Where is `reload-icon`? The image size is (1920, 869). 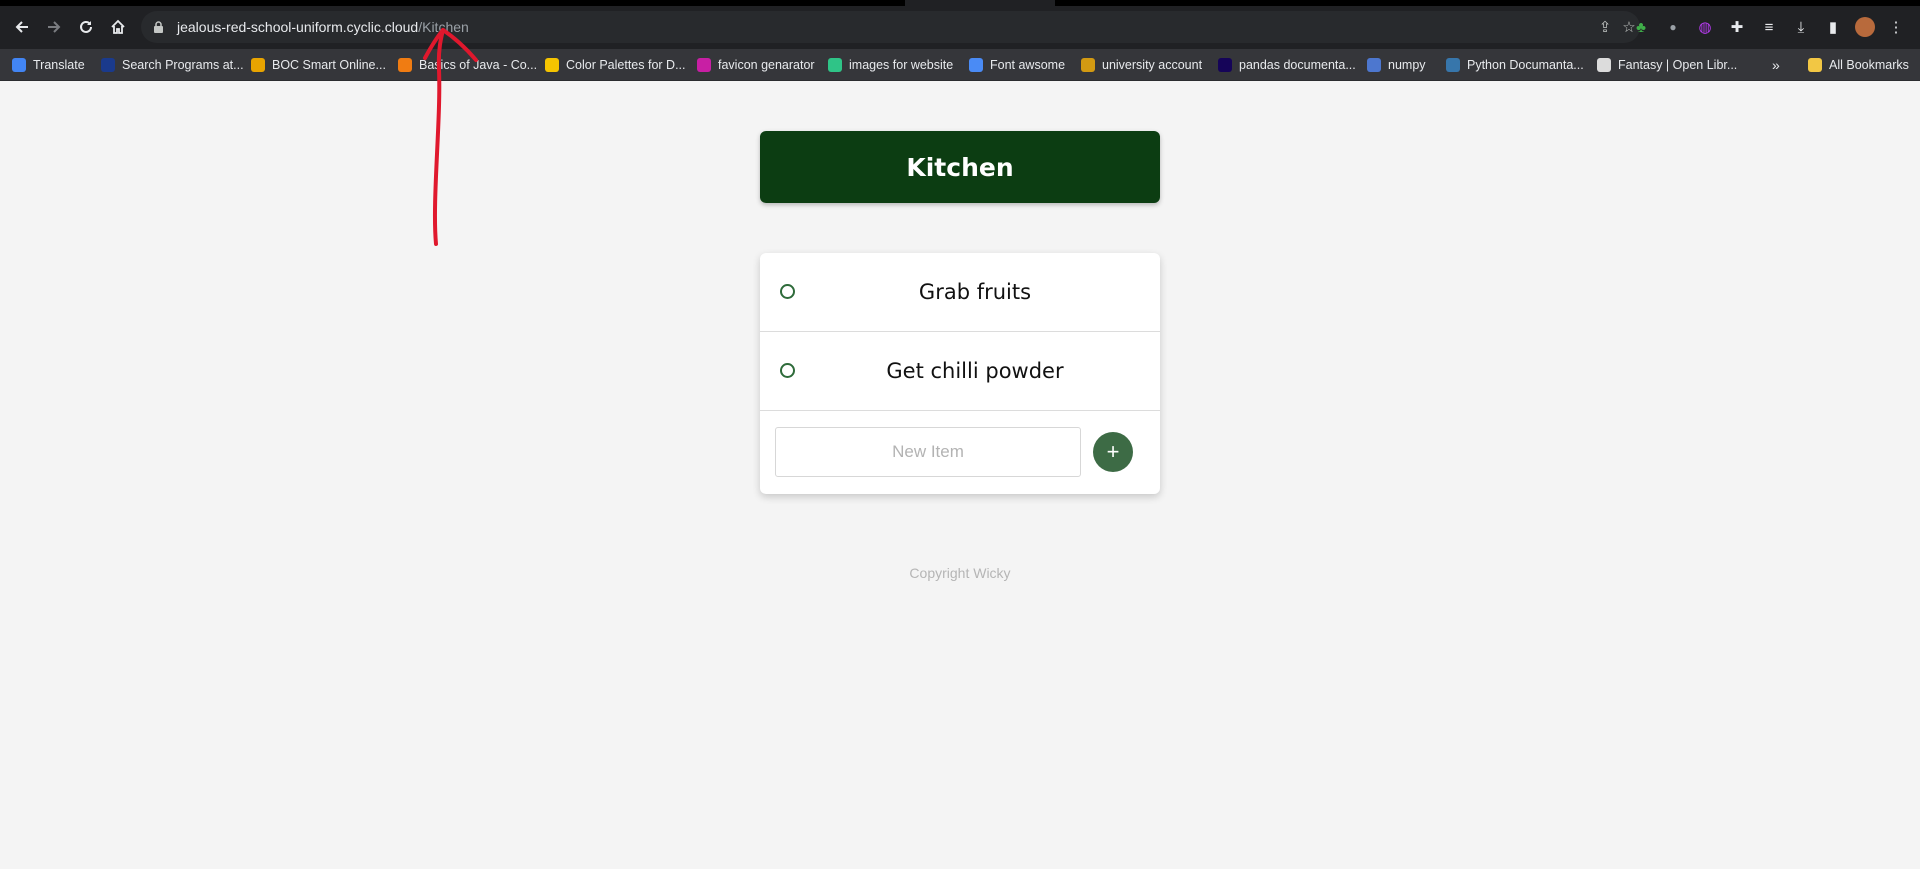
reload-icon is located at coordinates (86, 26).